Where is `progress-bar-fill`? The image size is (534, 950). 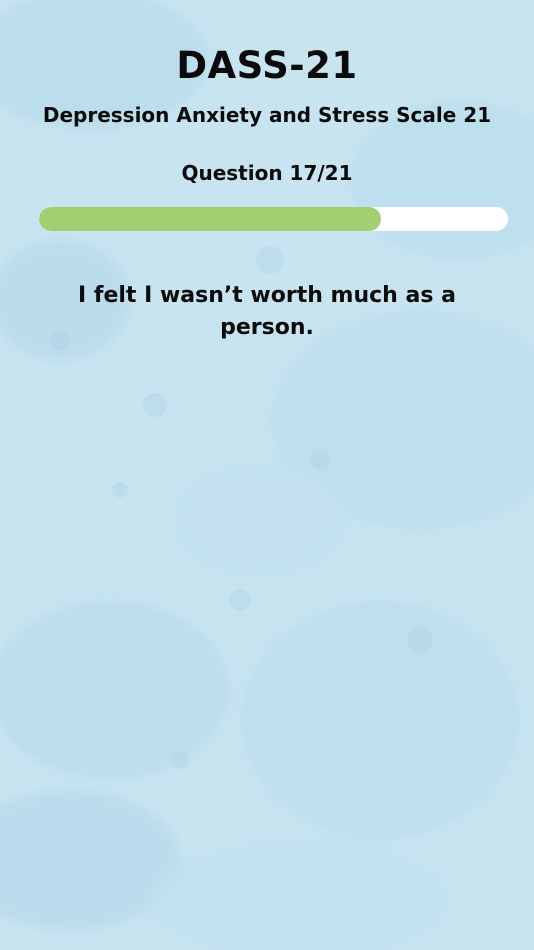 progress-bar-fill is located at coordinates (210, 219).